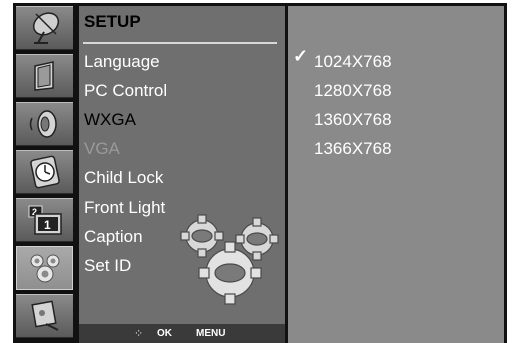 Image resolution: width=512 pixels, height=343 pixels. I want to click on satellite-dish-icon, so click(45, 28).